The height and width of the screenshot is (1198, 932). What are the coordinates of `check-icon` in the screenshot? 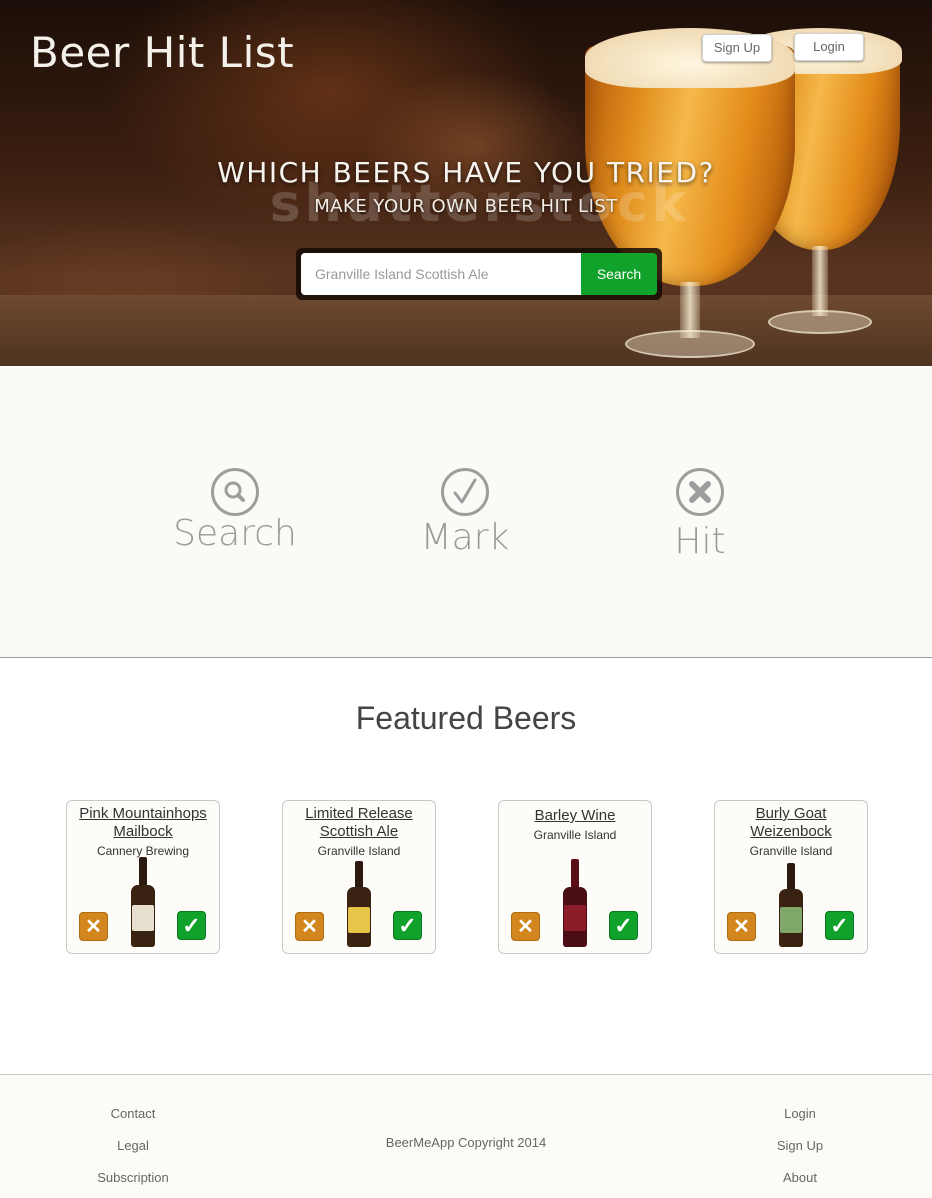 It's located at (465, 492).